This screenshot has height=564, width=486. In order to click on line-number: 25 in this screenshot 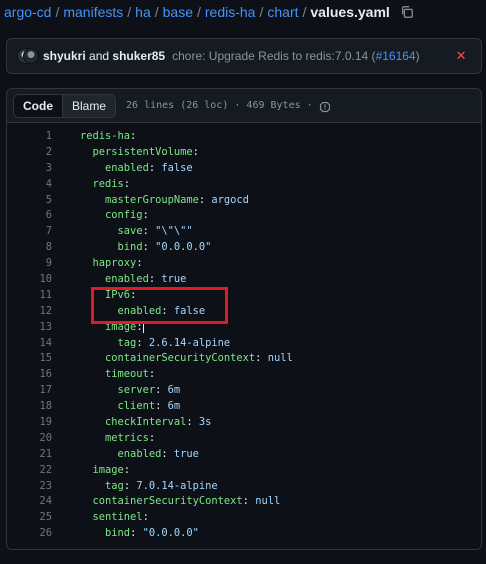, I will do `click(29, 518)`.